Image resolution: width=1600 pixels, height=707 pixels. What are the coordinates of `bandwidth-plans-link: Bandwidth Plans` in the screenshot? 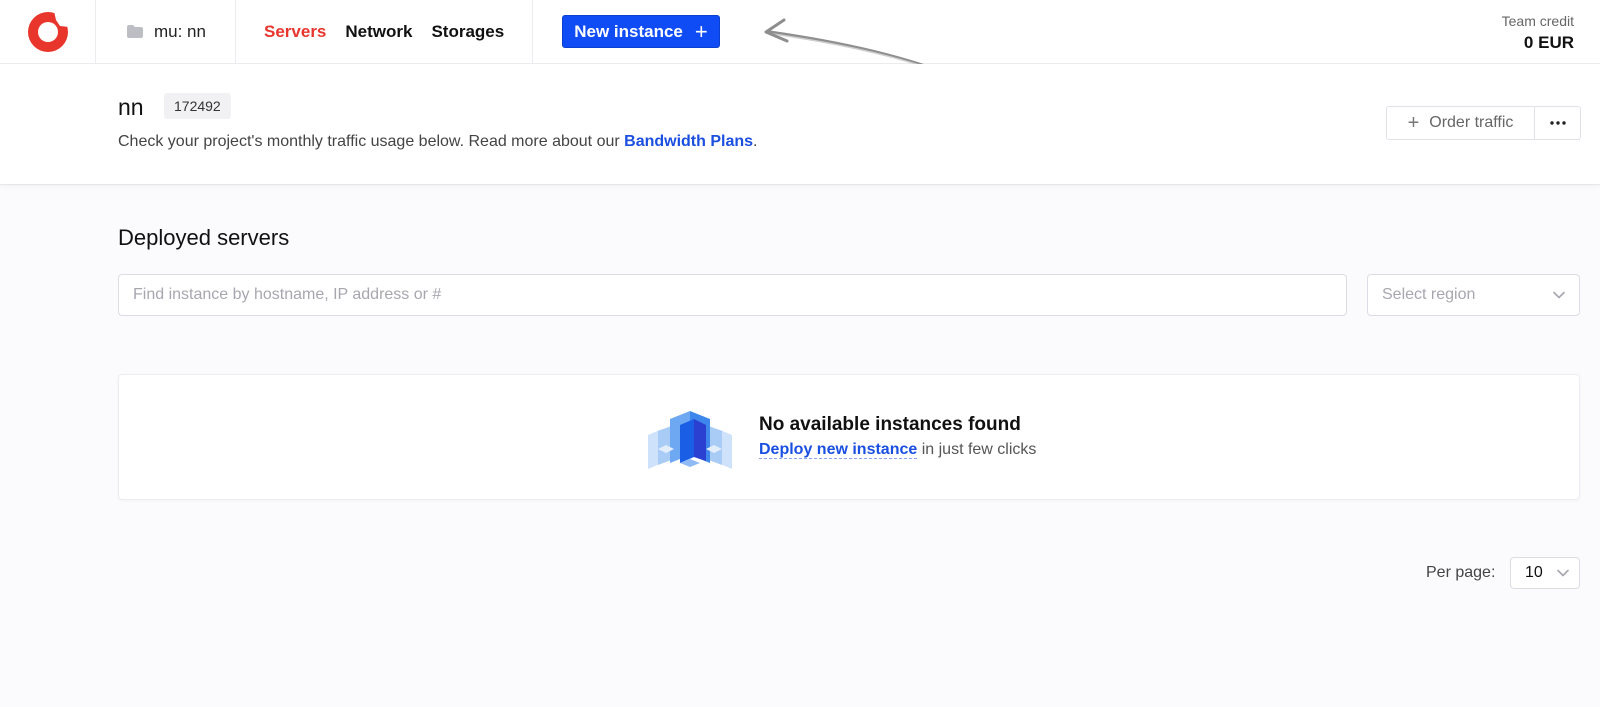 It's located at (688, 141).